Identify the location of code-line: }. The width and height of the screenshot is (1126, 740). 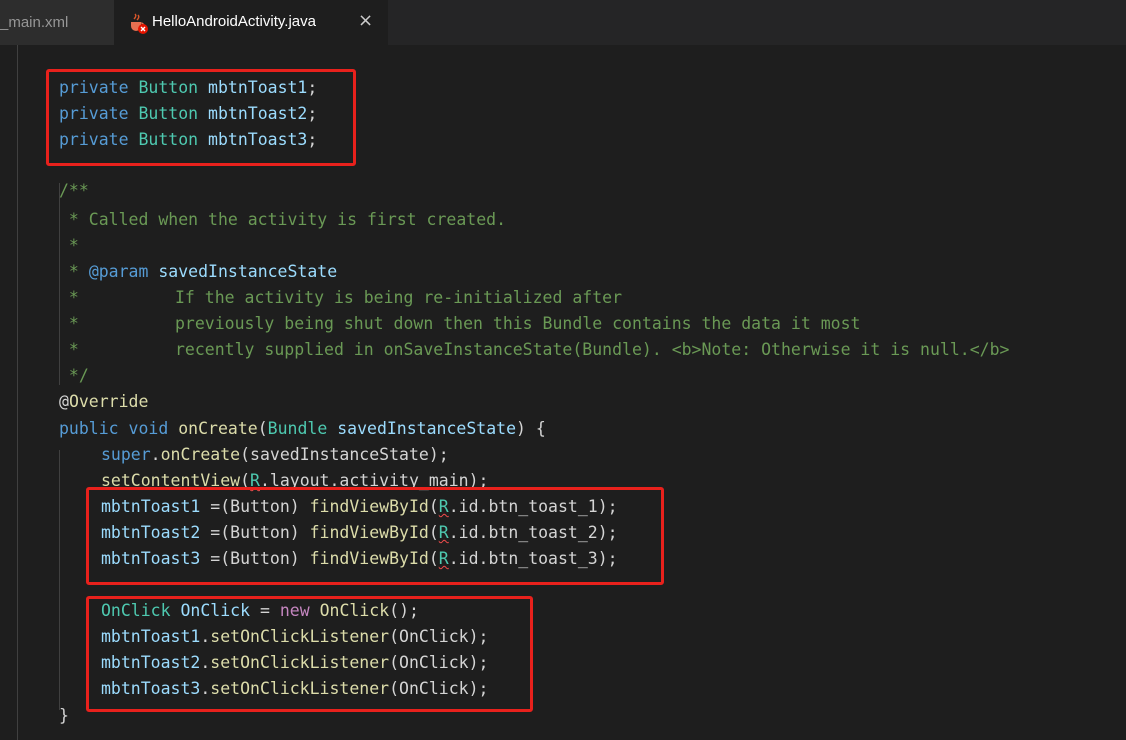
(64, 715).